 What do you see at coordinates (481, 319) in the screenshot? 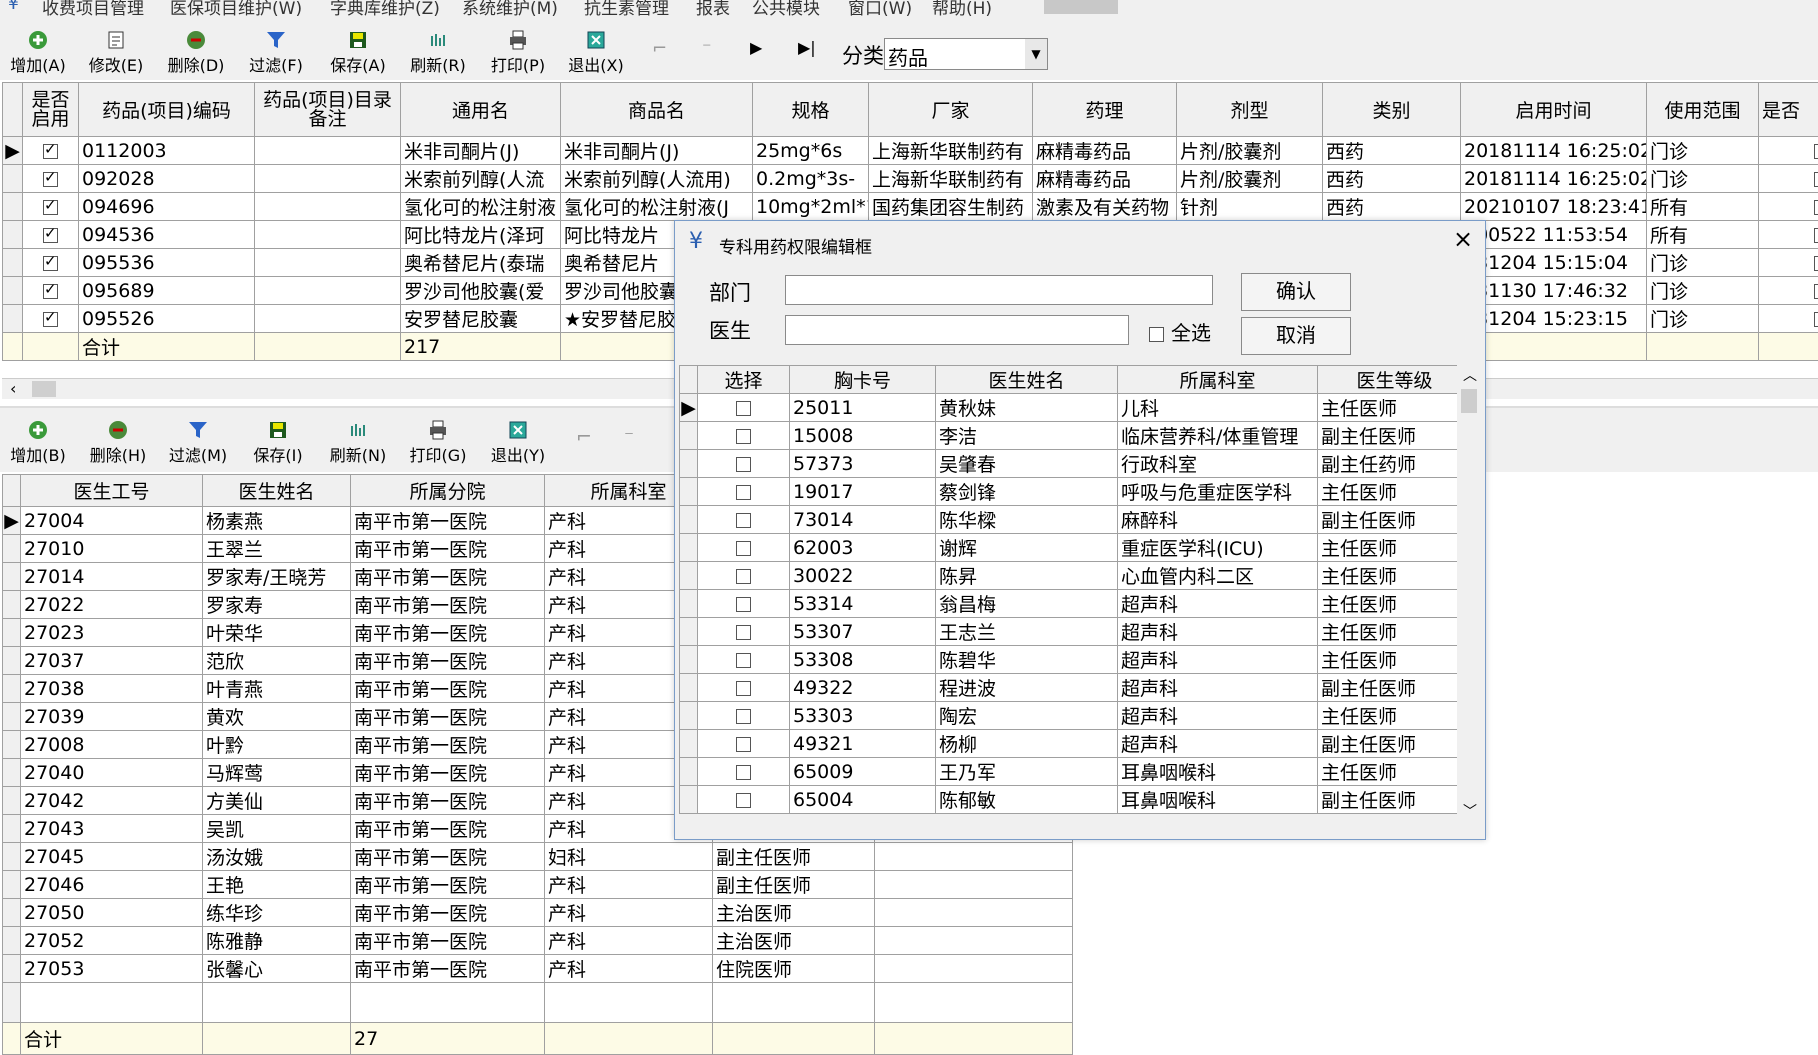
I see `cell-generic: 安罗替尼胶囊` at bounding box center [481, 319].